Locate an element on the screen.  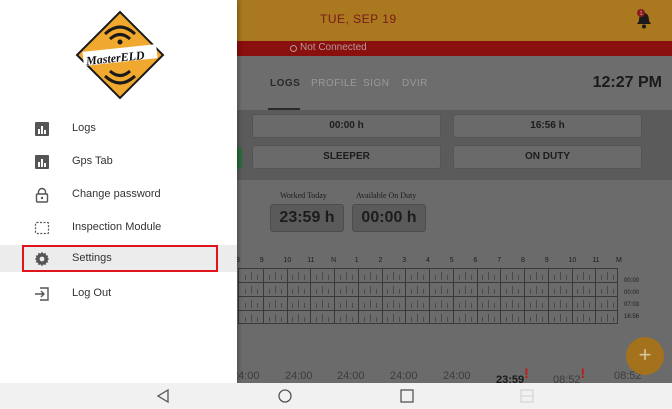
add-button: + is located at coordinates (645, 356).